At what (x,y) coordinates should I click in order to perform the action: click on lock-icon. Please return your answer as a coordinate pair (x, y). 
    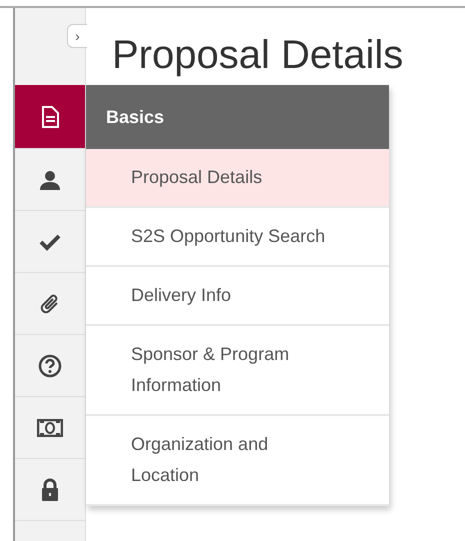
    Looking at the image, I should click on (50, 490).